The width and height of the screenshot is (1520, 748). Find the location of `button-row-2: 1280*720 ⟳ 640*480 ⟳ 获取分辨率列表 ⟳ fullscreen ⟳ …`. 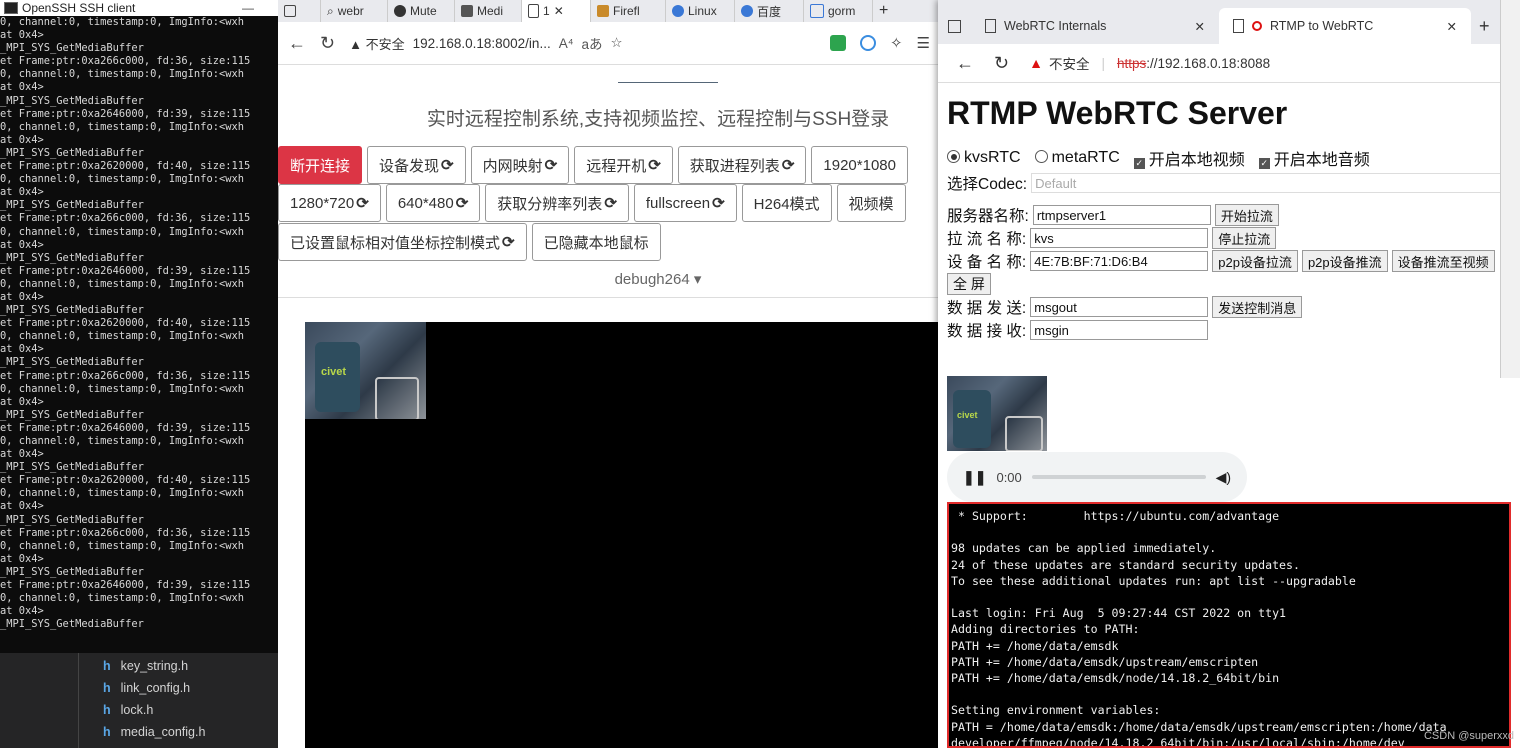

button-row-2: 1280*720 ⟳ 640*480 ⟳ 获取分辨率列表 ⟳ fullscreen ⟳ … is located at coordinates (592, 203).